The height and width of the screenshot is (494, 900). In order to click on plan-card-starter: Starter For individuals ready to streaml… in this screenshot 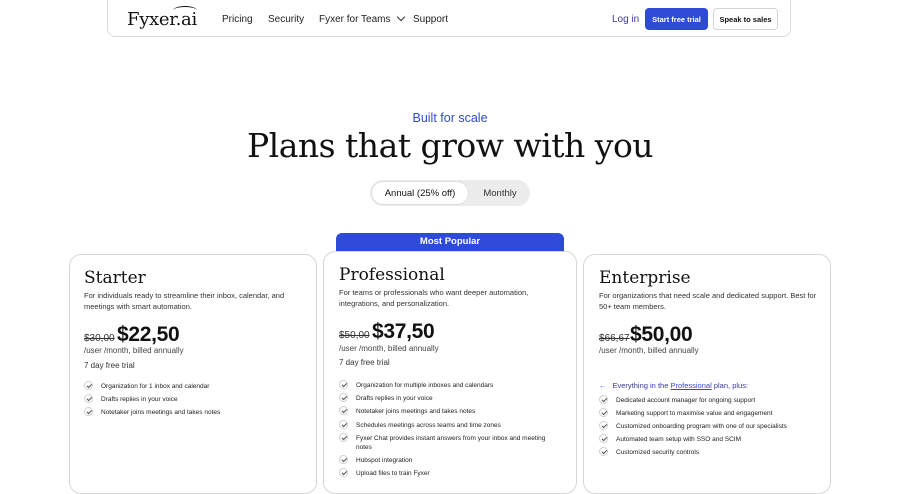, I will do `click(193, 374)`.